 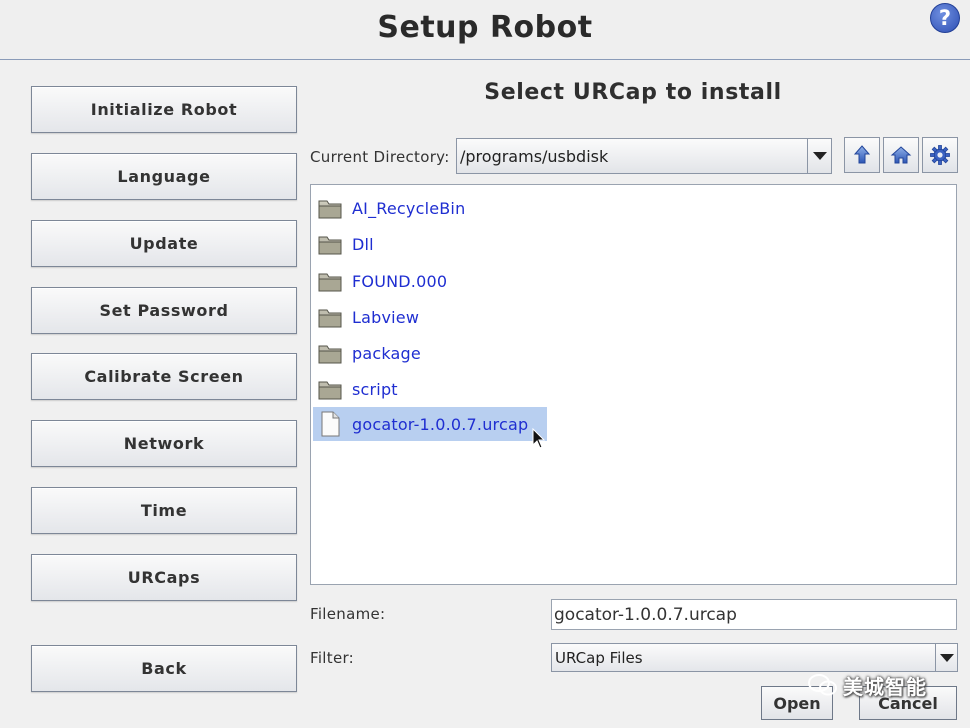 I want to click on calibrate-screen-button: Calibrate Screen, so click(x=164, y=376).